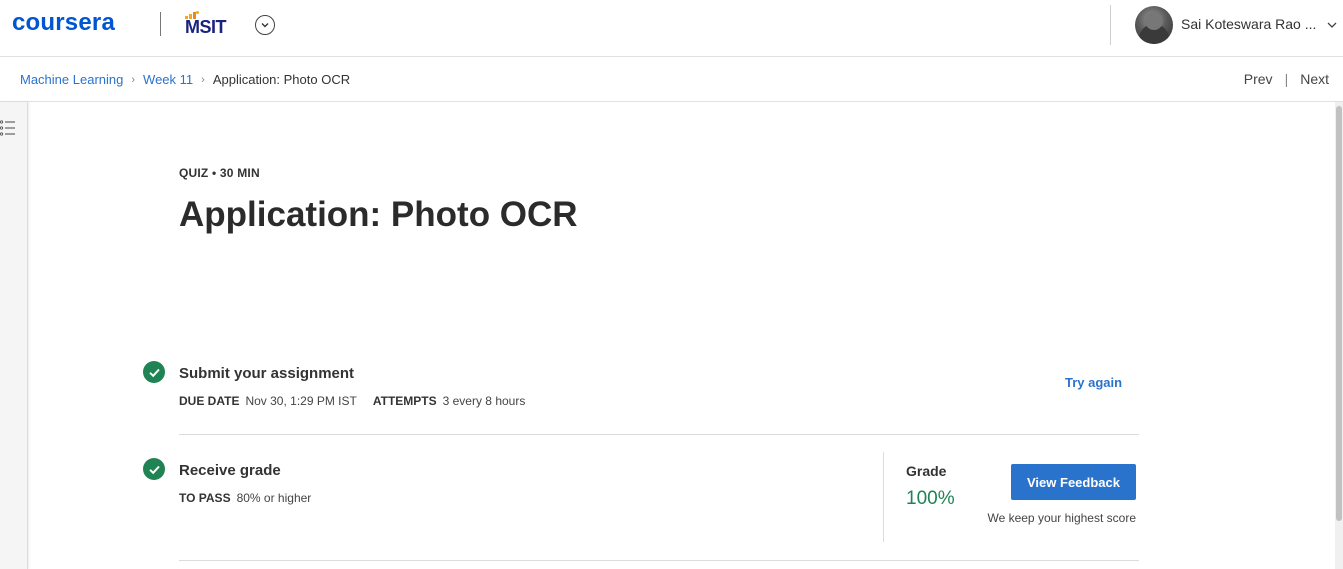 Image resolution: width=1343 pixels, height=569 pixels. I want to click on page-title: Application: Photo OCR, so click(378, 214).